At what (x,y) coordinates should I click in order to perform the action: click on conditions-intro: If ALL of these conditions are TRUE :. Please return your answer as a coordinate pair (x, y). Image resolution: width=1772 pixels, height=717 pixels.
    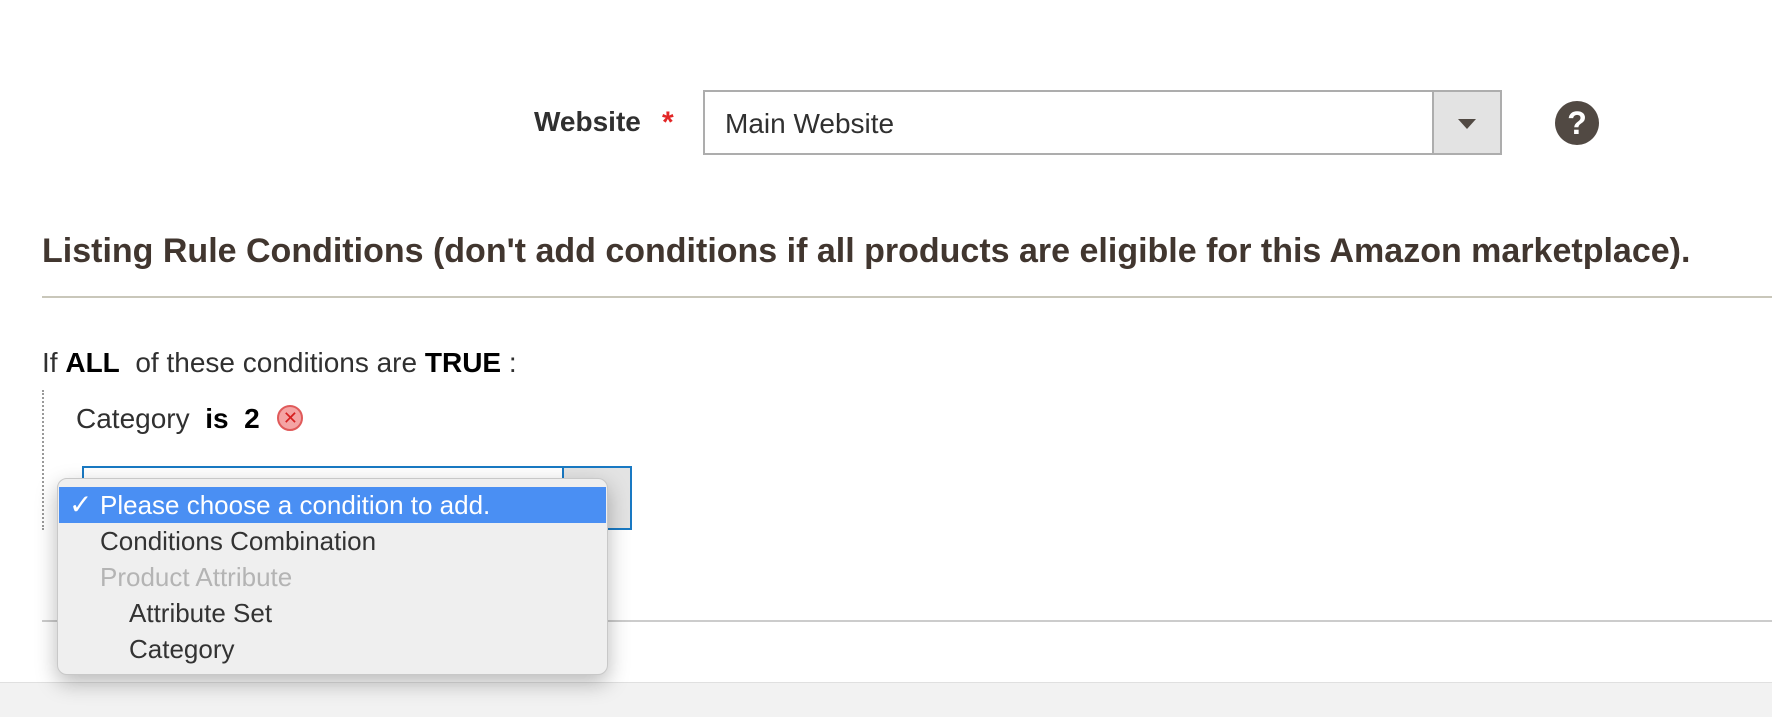
    Looking at the image, I should click on (279, 363).